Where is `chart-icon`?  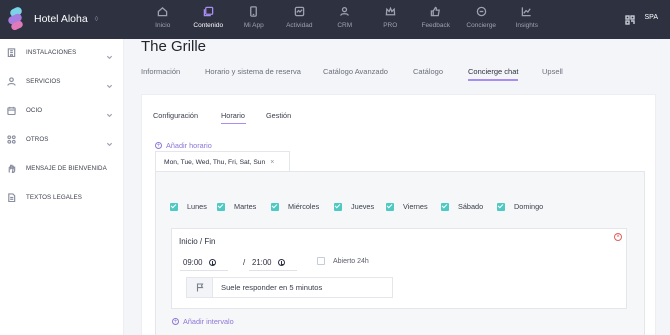
chart-icon is located at coordinates (526, 12).